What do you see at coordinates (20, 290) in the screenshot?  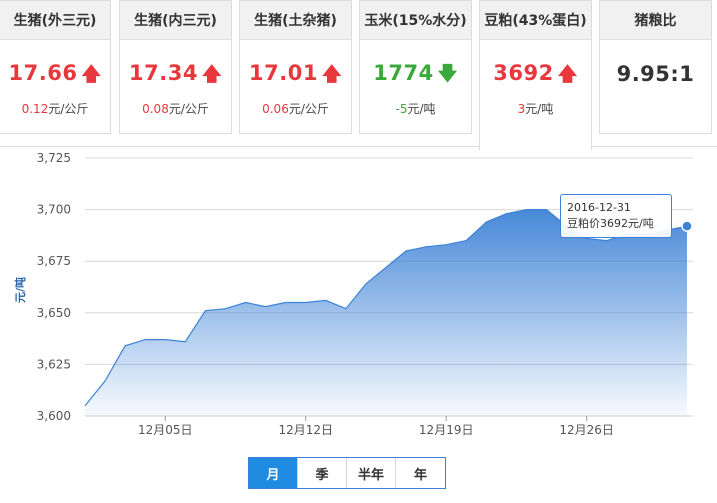 I see `y-axis-label: 元/吨` at bounding box center [20, 290].